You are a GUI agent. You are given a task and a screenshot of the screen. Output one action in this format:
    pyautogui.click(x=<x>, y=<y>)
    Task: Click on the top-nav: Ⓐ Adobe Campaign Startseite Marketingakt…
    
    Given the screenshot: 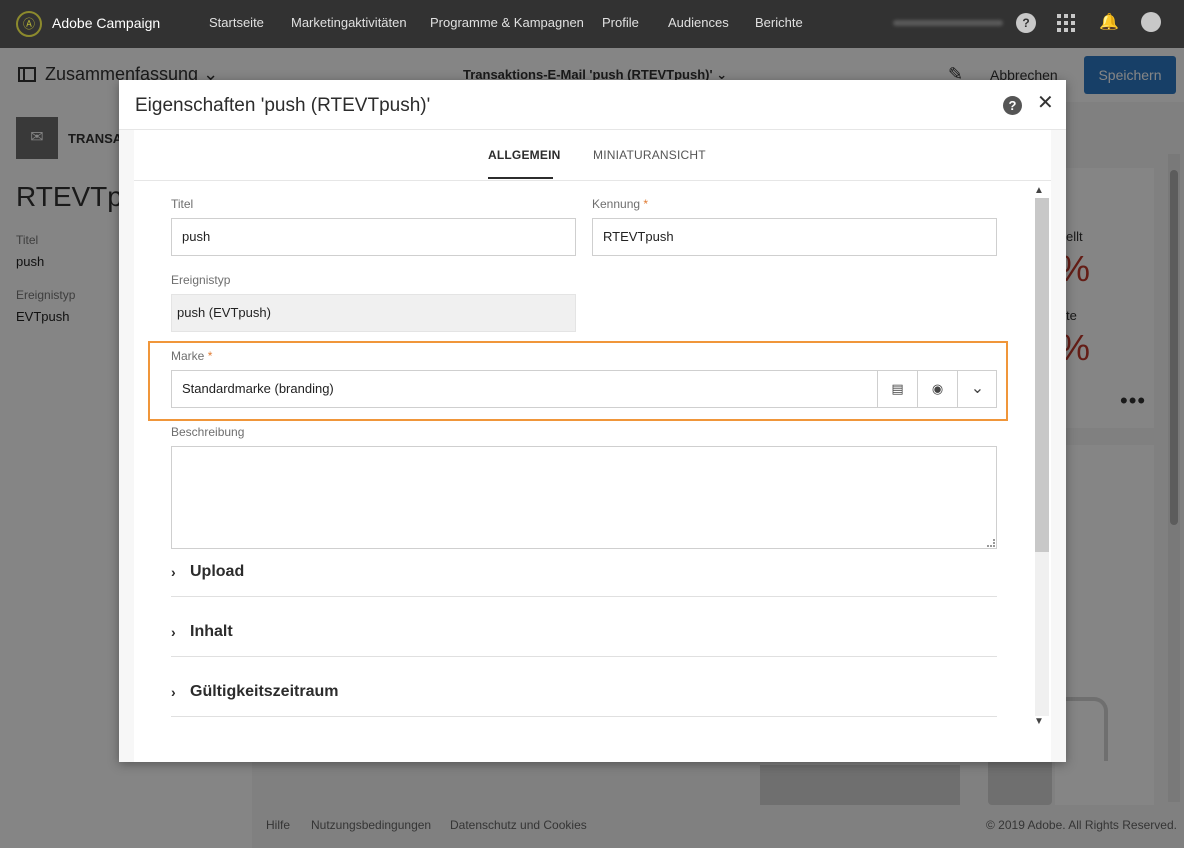 What is the action you would take?
    pyautogui.click(x=592, y=24)
    